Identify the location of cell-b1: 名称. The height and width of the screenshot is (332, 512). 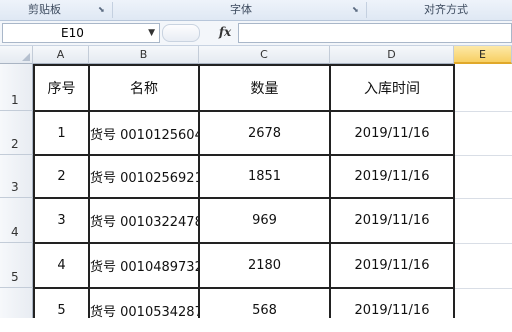
(144, 87).